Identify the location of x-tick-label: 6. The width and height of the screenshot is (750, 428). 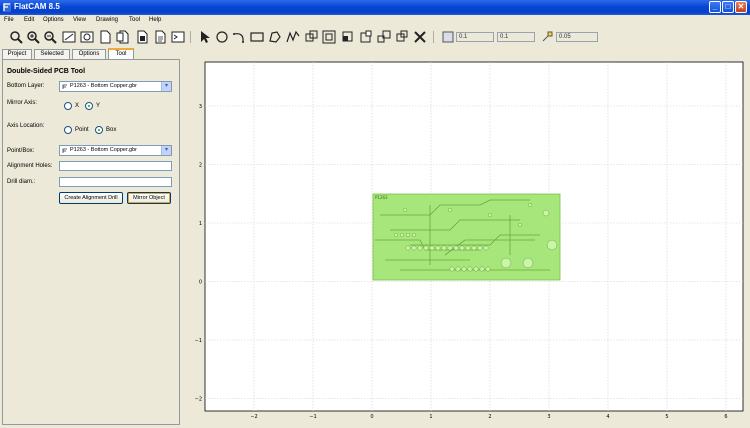
(725, 417).